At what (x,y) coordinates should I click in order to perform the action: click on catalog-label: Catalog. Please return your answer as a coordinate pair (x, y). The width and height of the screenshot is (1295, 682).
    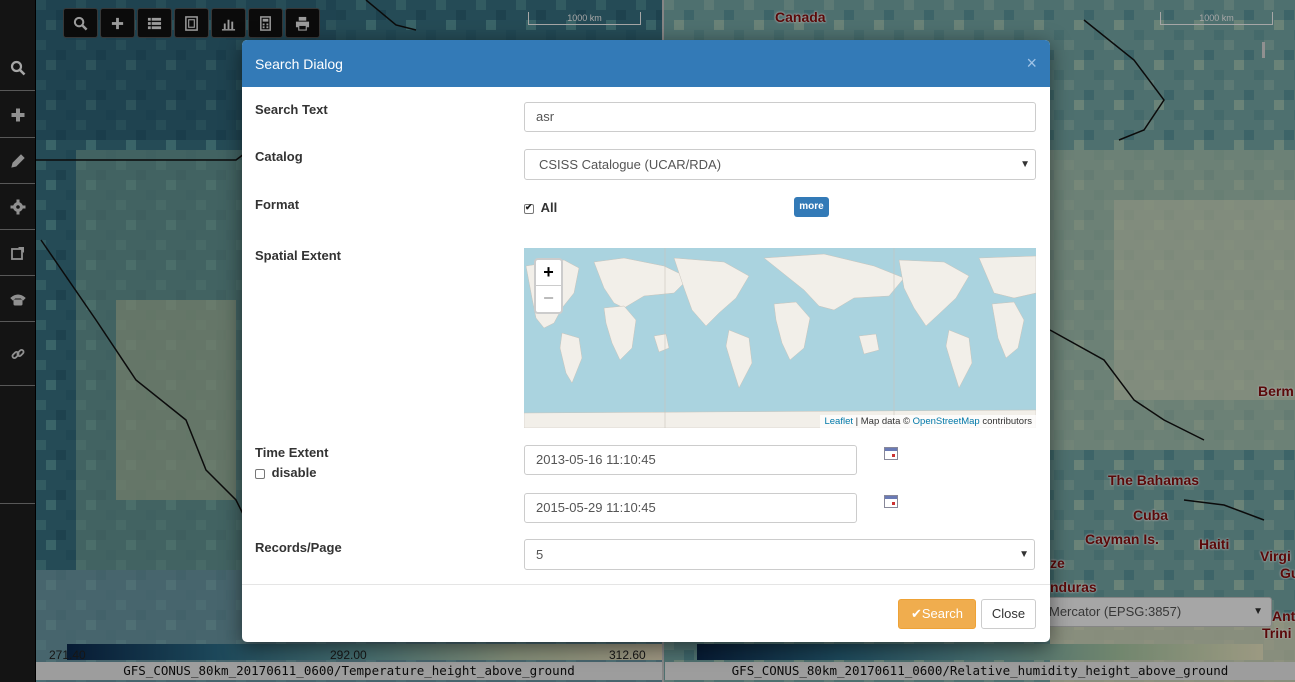
    Looking at the image, I should click on (279, 156).